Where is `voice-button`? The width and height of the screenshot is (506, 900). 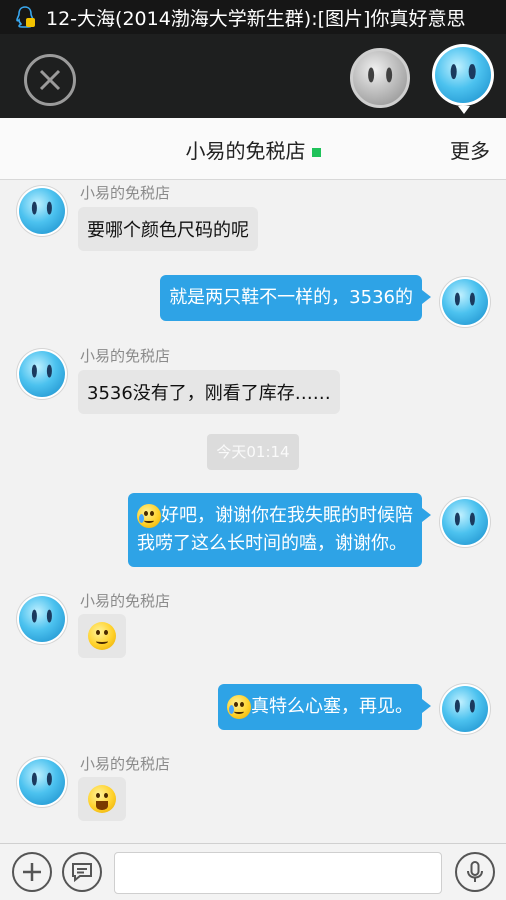
voice-button is located at coordinates (475, 872).